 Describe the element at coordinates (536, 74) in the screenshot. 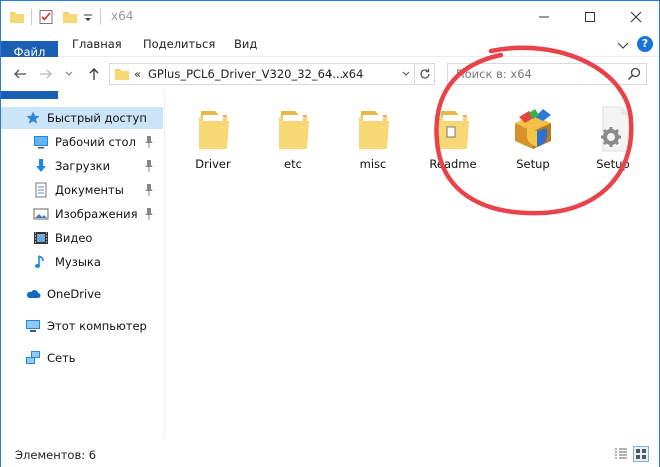

I see `search-input` at that location.